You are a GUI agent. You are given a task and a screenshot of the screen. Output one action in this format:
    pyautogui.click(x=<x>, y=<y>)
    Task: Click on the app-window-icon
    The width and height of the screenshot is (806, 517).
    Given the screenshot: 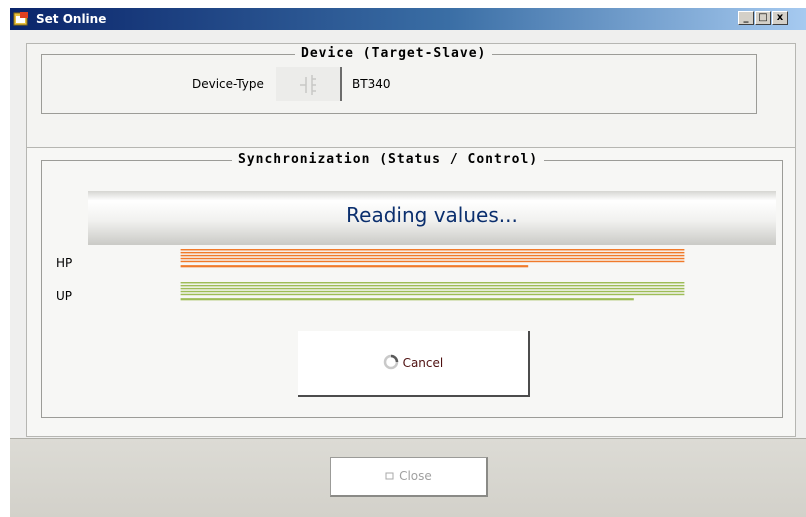 What is the action you would take?
    pyautogui.click(x=20, y=19)
    